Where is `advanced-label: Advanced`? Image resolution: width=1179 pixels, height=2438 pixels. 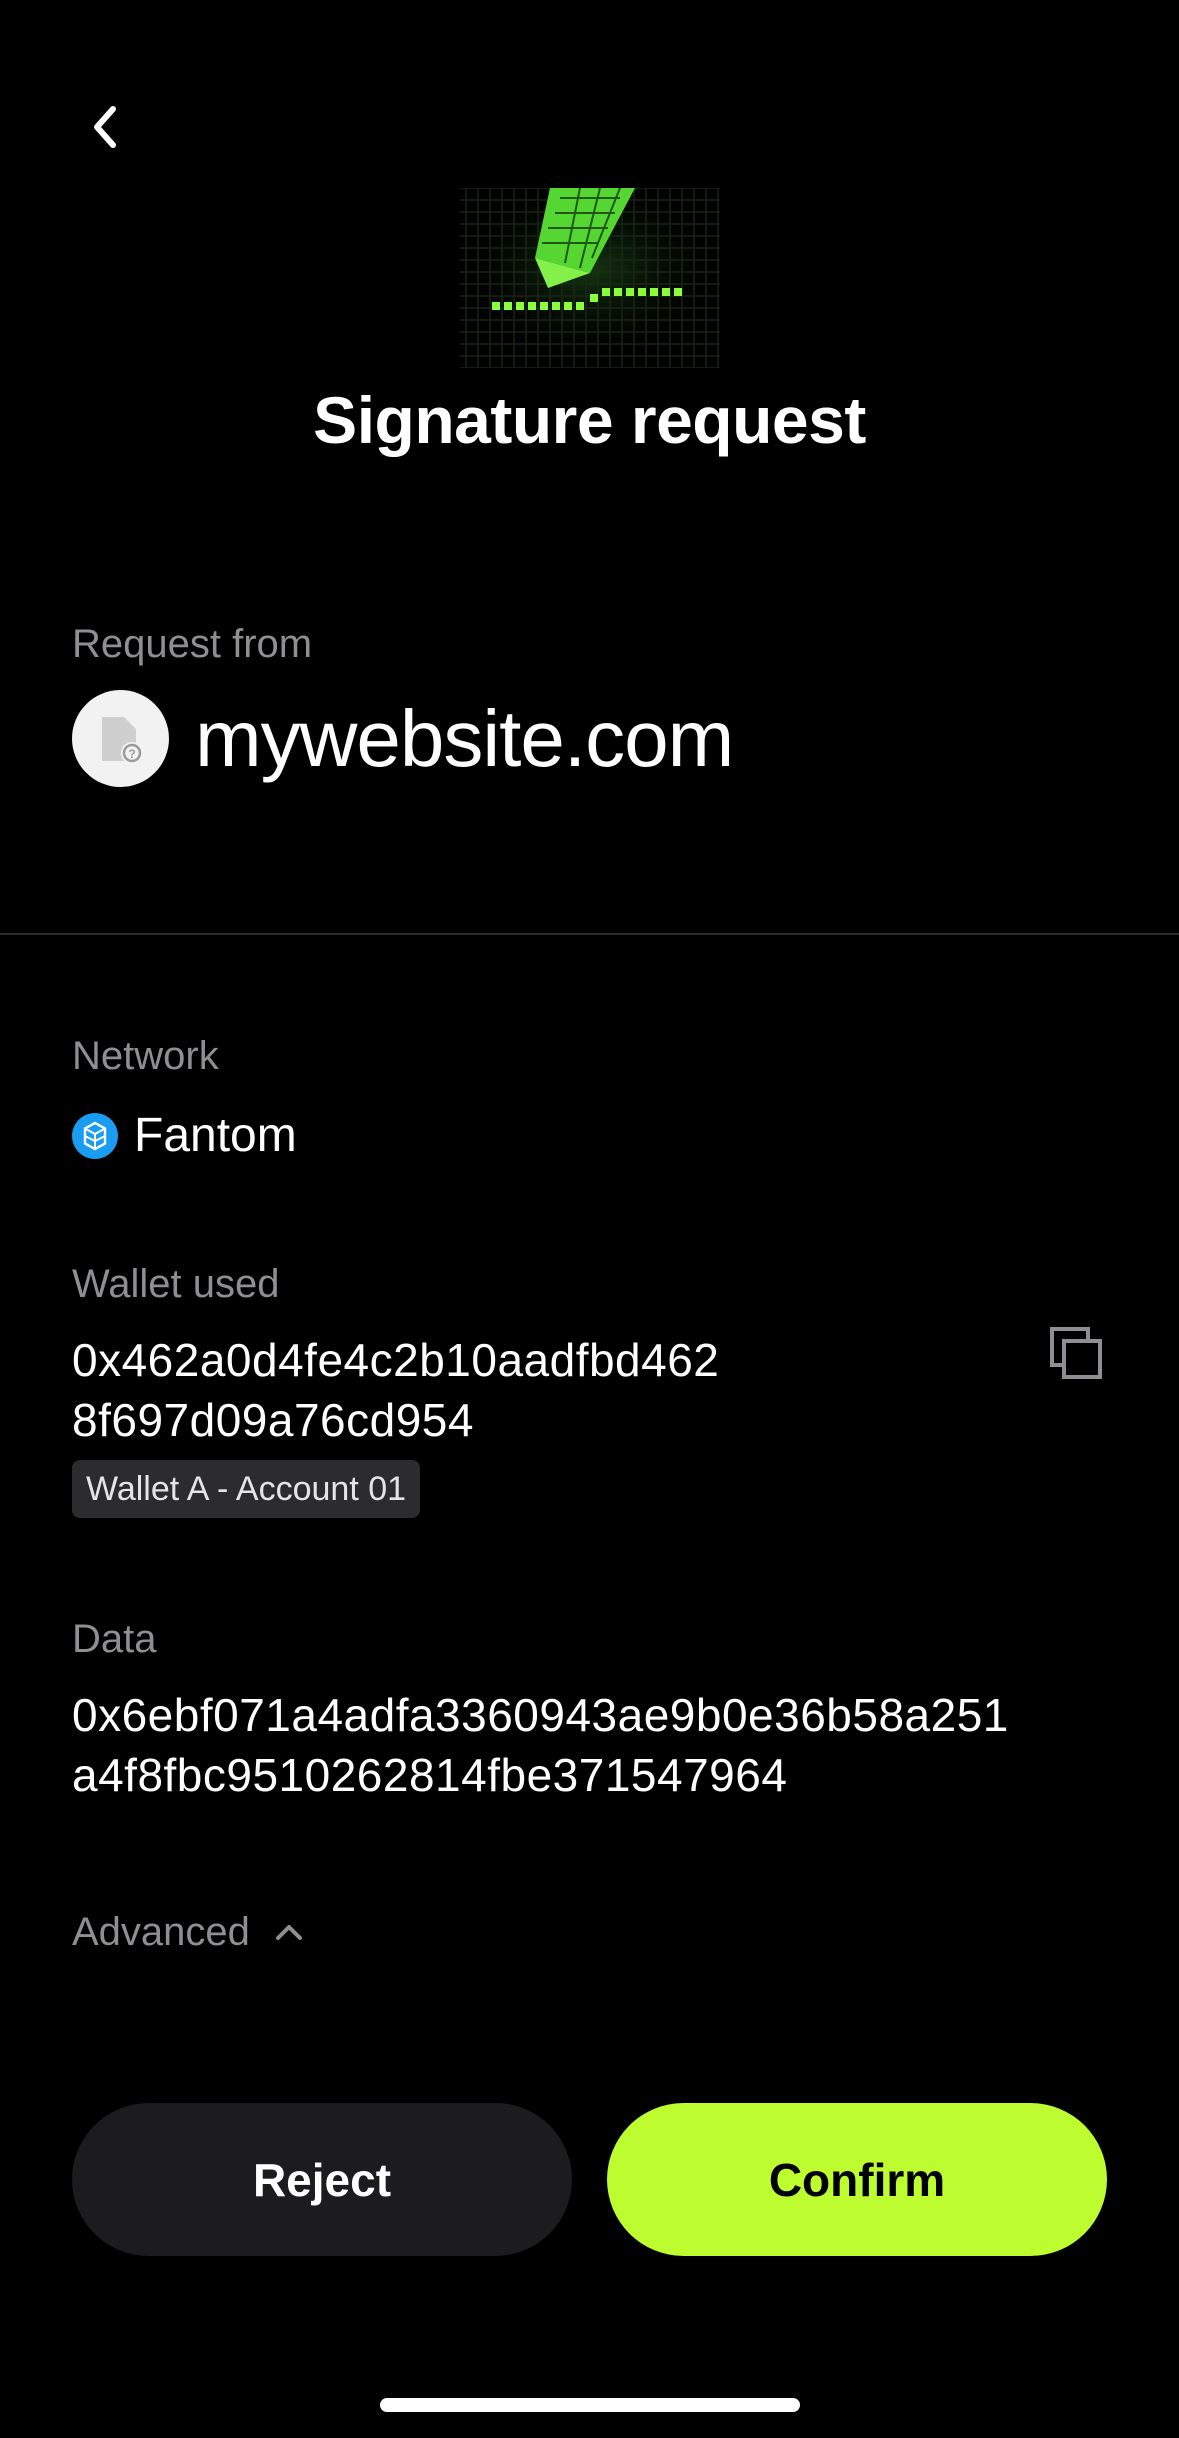 advanced-label: Advanced is located at coordinates (161, 1932).